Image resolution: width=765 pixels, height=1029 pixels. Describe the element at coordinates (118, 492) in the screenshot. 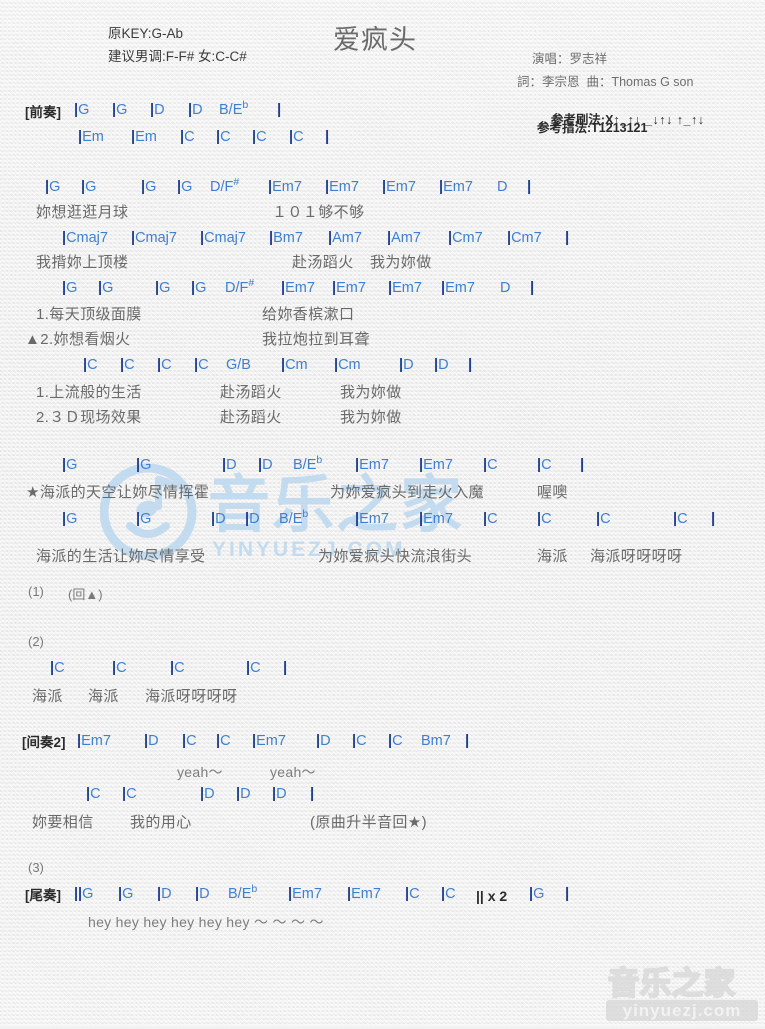

I see `lyric-chorus1-a: ★海派的天空让妳尽情挥霍` at that location.